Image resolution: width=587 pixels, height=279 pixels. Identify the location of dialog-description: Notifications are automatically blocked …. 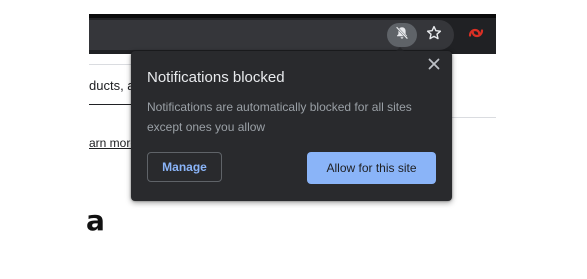
(279, 117).